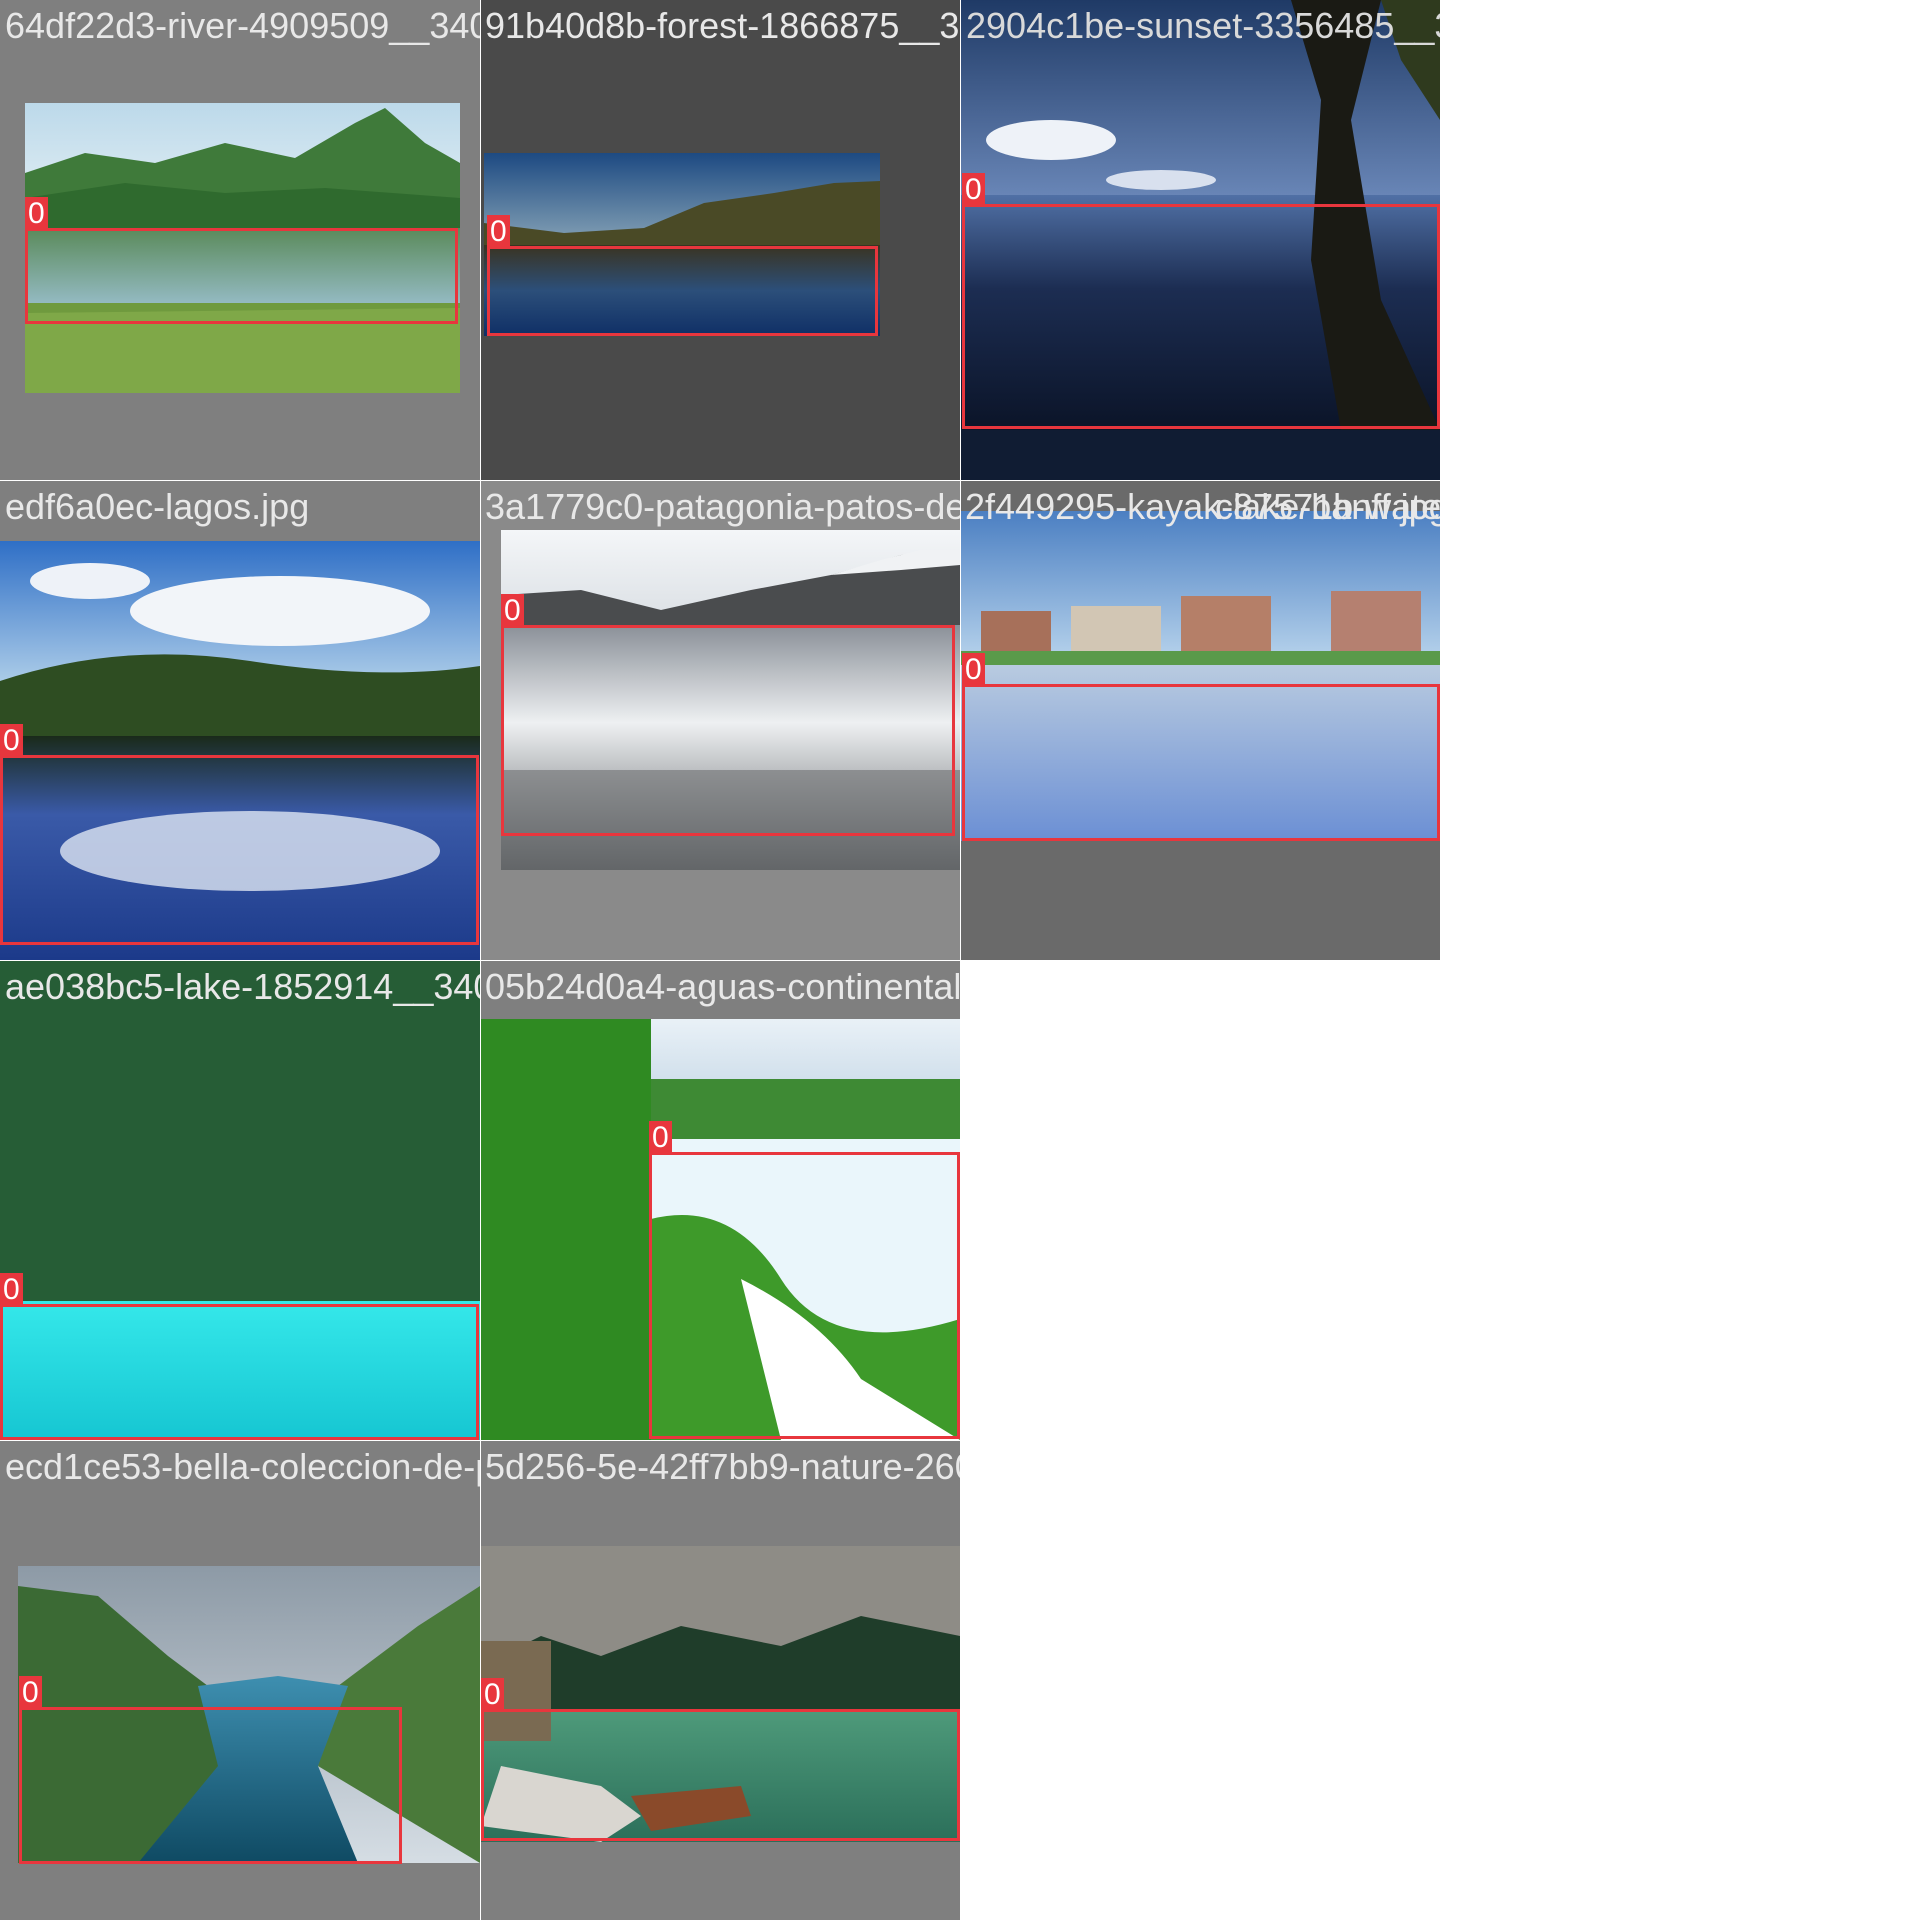 The height and width of the screenshot is (1920, 1920). I want to click on mosaic-tile-3: 0 2904c1be-sunset-3356485__340.jpg, so click(1200, 240).